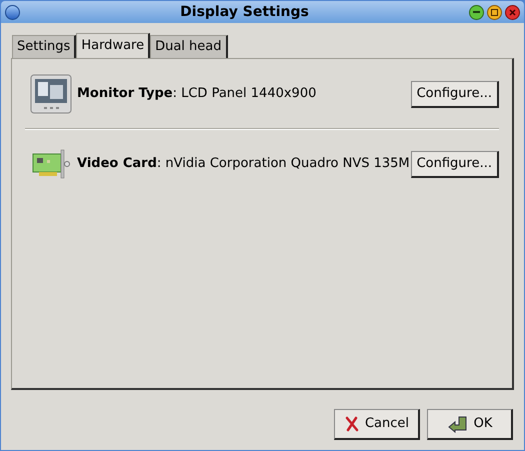 This screenshot has height=451, width=525. I want to click on cancel-button: Cancel, so click(377, 424).